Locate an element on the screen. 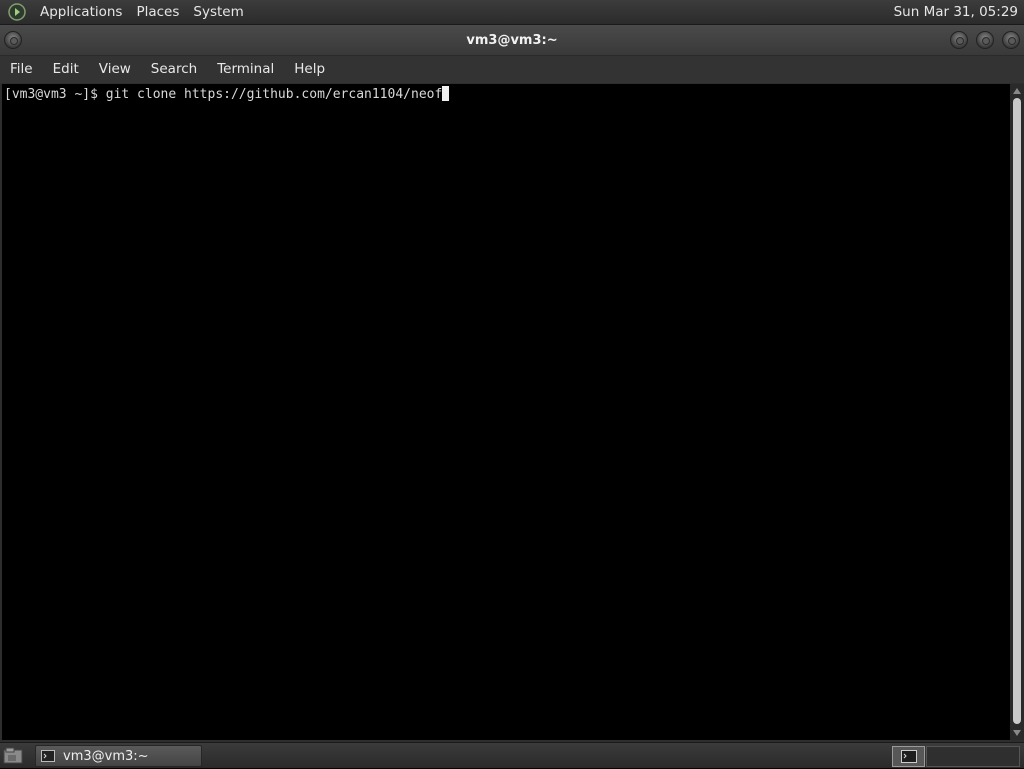  bottom-panel: vm3@vm3:~ is located at coordinates (512, 755).